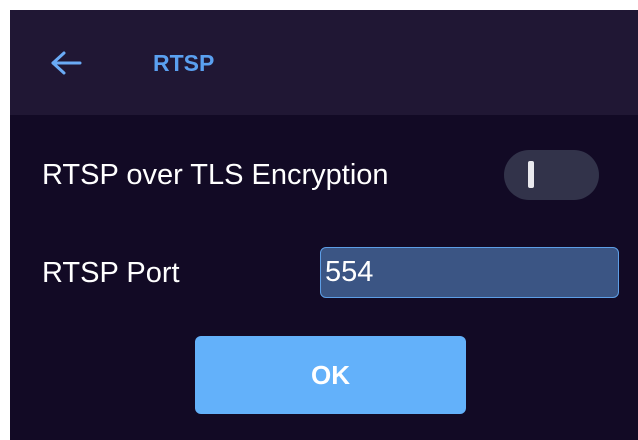 The height and width of the screenshot is (440, 638). What do you see at coordinates (531, 174) in the screenshot?
I see `toggle-thumb` at bounding box center [531, 174].